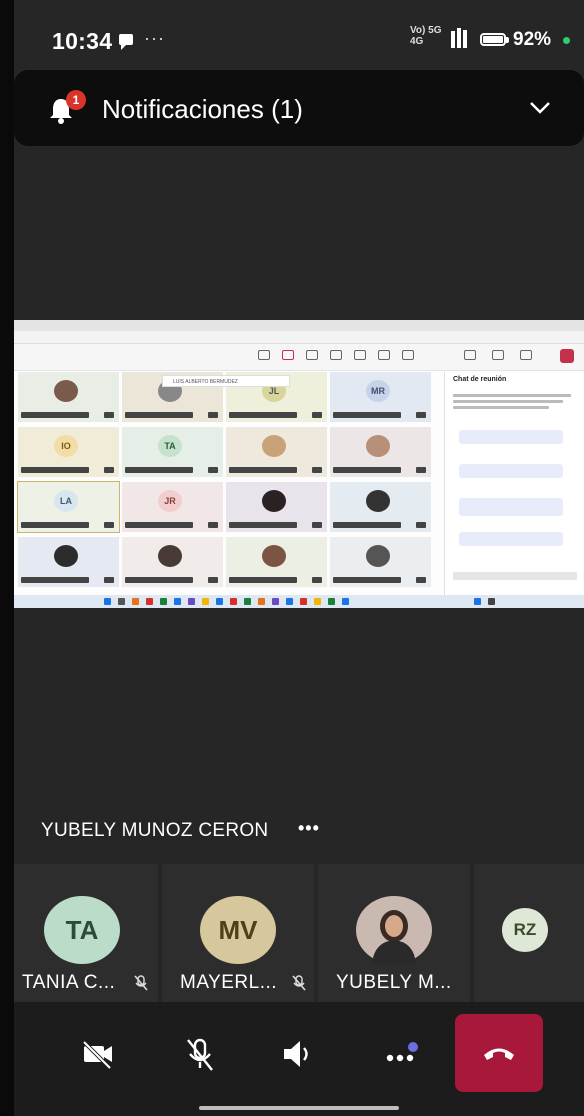 The image size is (584, 1116). What do you see at coordinates (532, 39) in the screenshot?
I see `battery-percent: 92%` at bounding box center [532, 39].